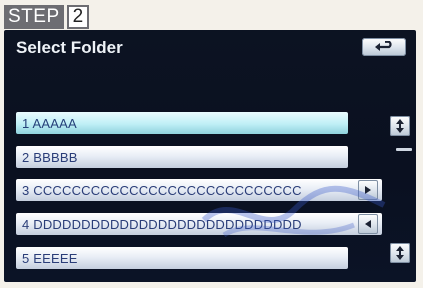 This screenshot has width=423, height=288. I want to click on folder-item-3: 3 CCCCCCCCCCCCCCCCCCCCCCCCCCCC, so click(199, 190).